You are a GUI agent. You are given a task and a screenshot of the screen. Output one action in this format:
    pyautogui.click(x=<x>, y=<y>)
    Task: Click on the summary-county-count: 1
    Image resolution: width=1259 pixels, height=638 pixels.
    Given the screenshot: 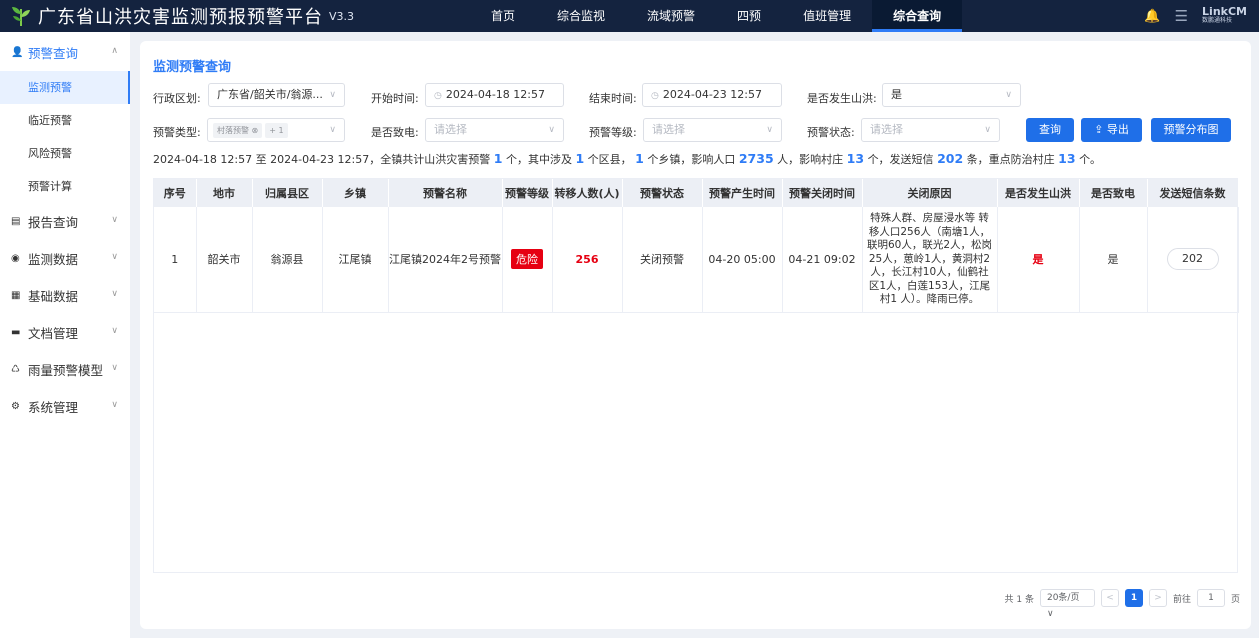 What is the action you would take?
    pyautogui.click(x=580, y=158)
    